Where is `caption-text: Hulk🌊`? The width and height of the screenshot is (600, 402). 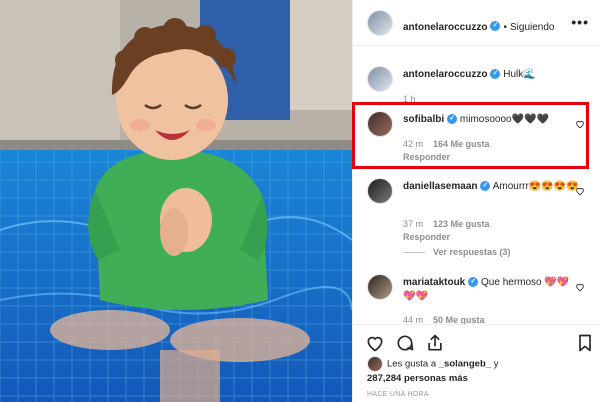 caption-text: Hulk🌊 is located at coordinates (519, 74).